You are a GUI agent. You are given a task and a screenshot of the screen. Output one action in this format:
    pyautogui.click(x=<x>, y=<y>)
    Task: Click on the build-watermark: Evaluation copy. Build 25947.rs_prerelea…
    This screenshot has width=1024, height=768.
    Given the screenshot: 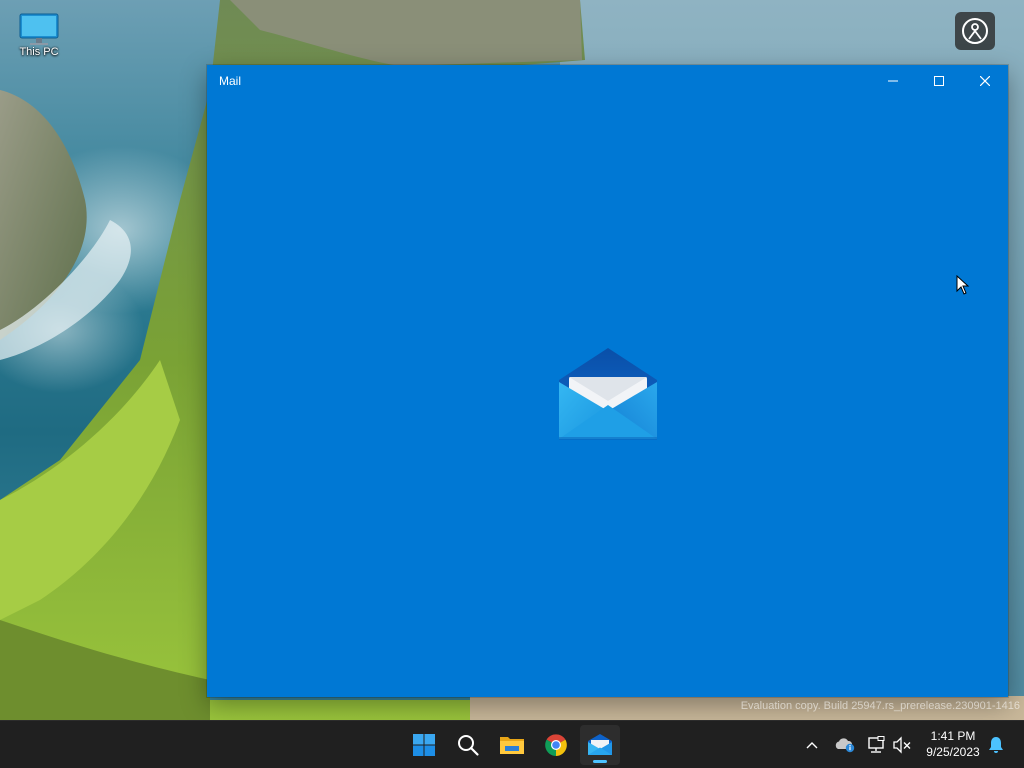 What is the action you would take?
    pyautogui.click(x=880, y=706)
    